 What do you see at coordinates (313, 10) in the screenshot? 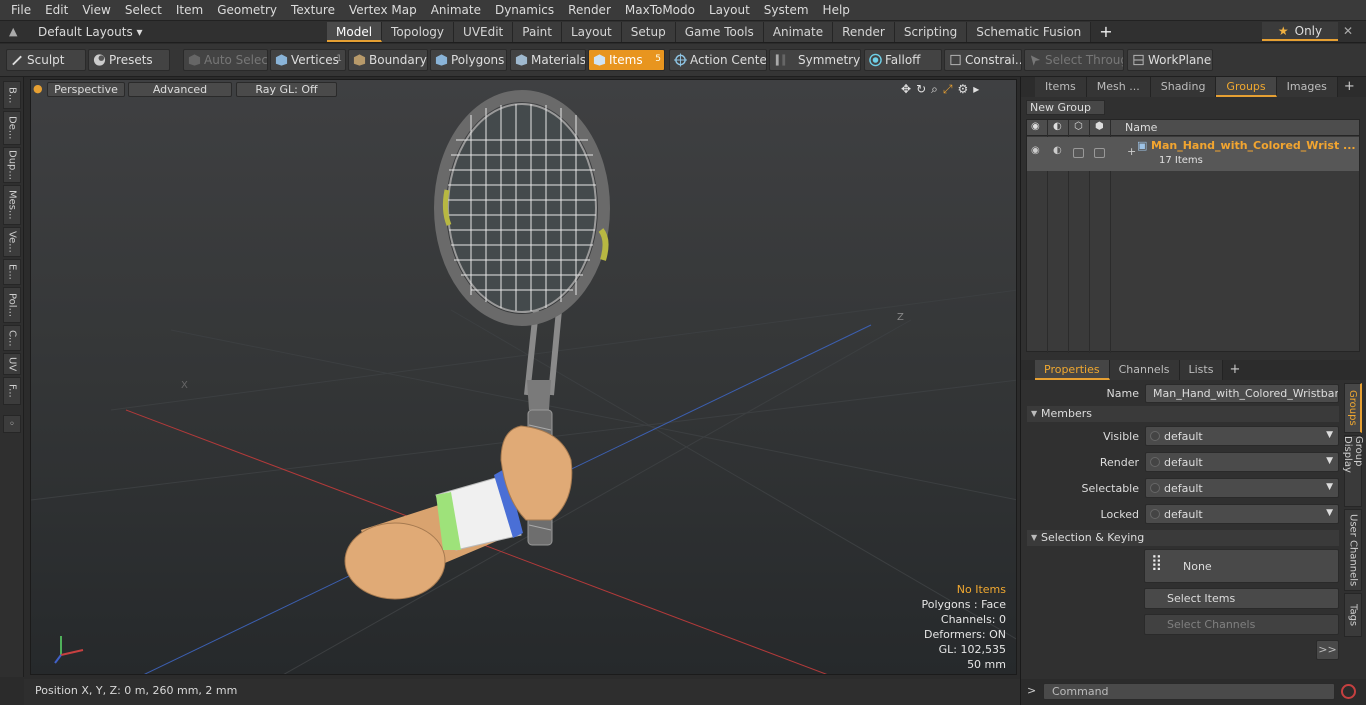
I see `menu-texture: Texture` at bounding box center [313, 10].